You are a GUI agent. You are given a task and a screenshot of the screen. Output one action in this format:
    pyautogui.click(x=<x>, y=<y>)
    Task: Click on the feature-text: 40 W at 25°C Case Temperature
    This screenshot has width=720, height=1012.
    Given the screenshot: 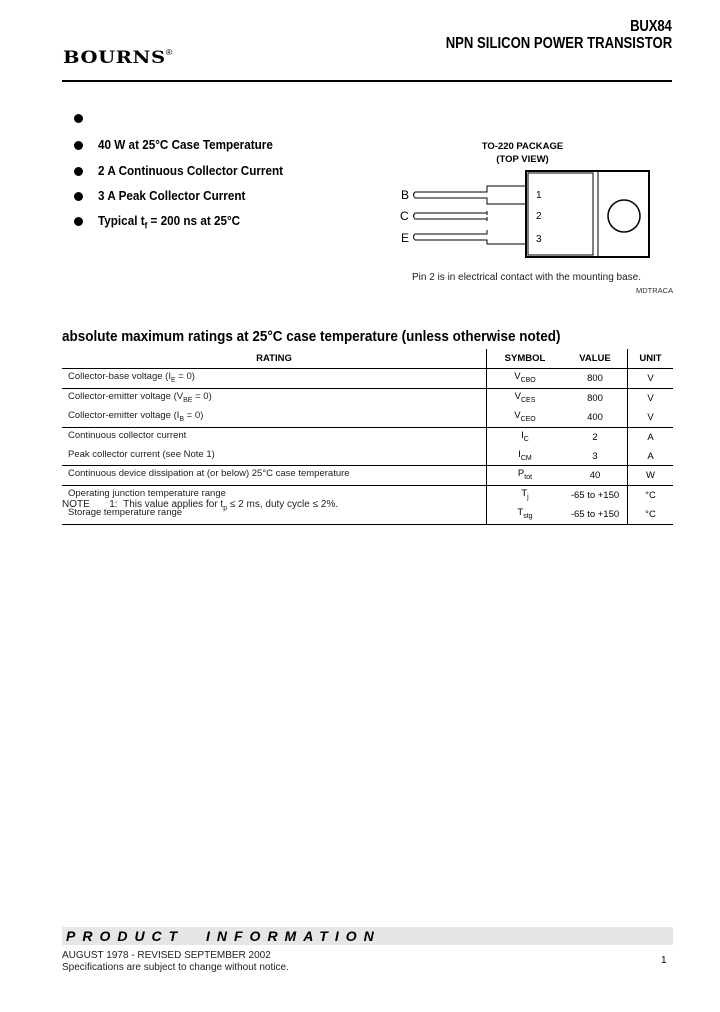 What is the action you would take?
    pyautogui.click(x=185, y=144)
    